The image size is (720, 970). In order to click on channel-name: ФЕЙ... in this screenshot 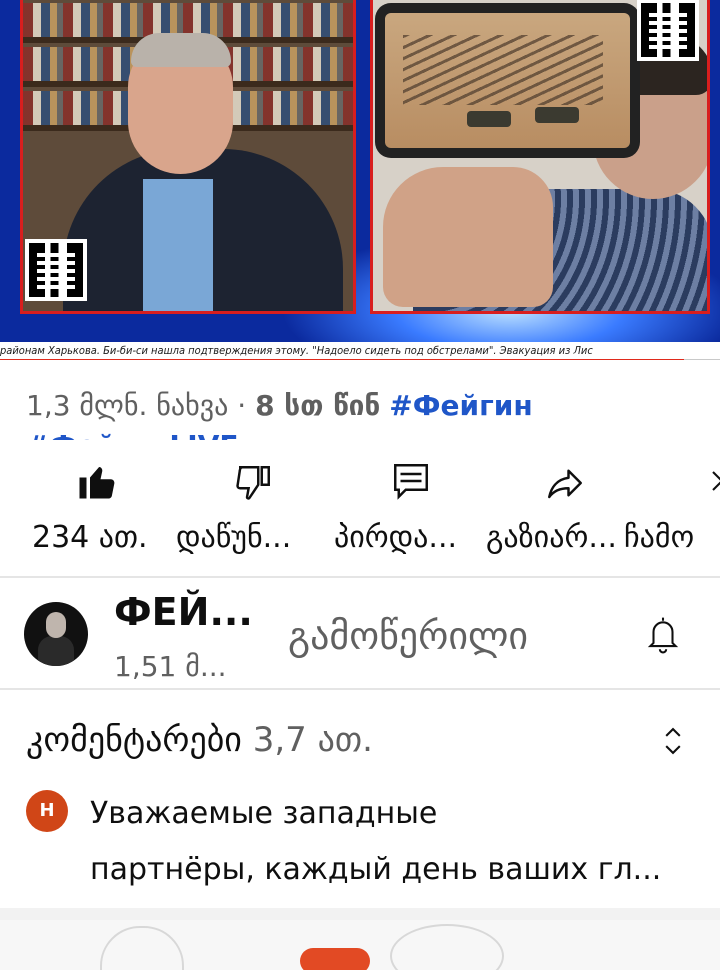, I will do `click(183, 612)`.